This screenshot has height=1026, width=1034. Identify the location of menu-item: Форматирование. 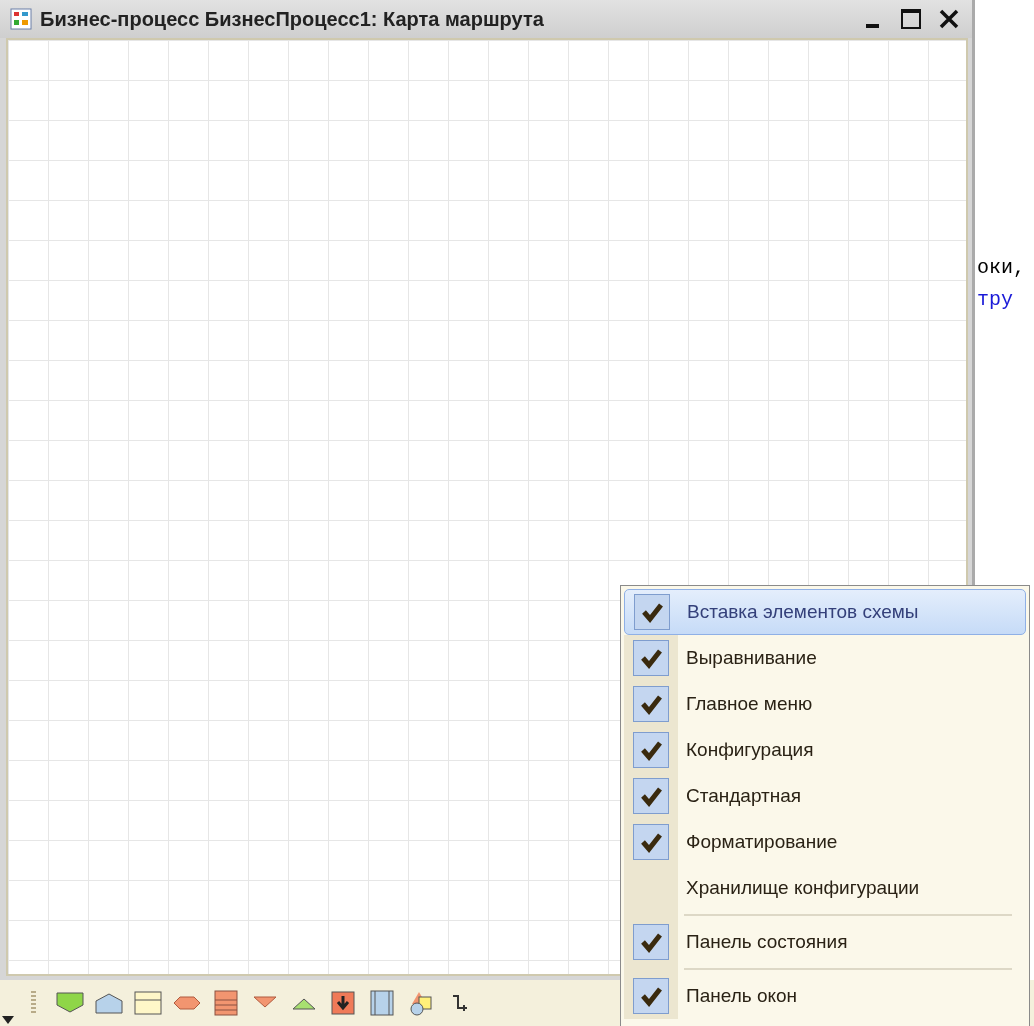
(825, 842).